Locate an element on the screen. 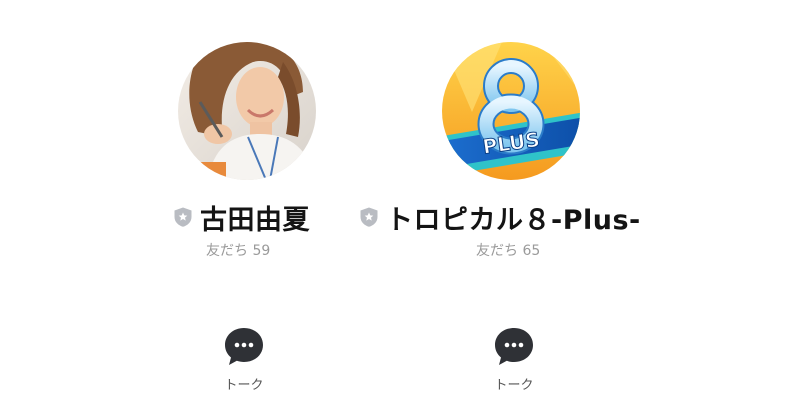 The width and height of the screenshot is (800, 420). profile-photo is located at coordinates (247, 111).